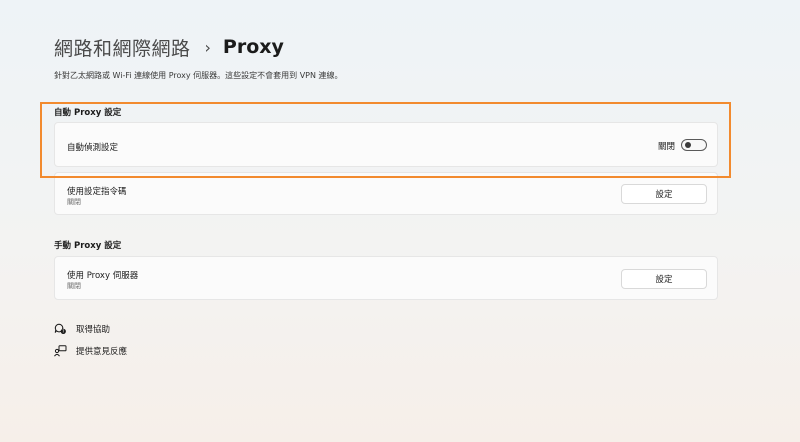  What do you see at coordinates (97, 192) in the screenshot?
I see `setup-script-label: 使用設定指令碼` at bounding box center [97, 192].